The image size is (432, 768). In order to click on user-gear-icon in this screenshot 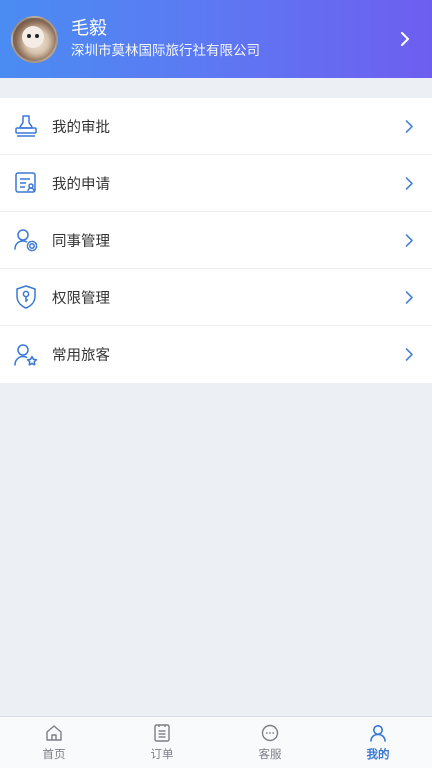, I will do `click(26, 240)`.